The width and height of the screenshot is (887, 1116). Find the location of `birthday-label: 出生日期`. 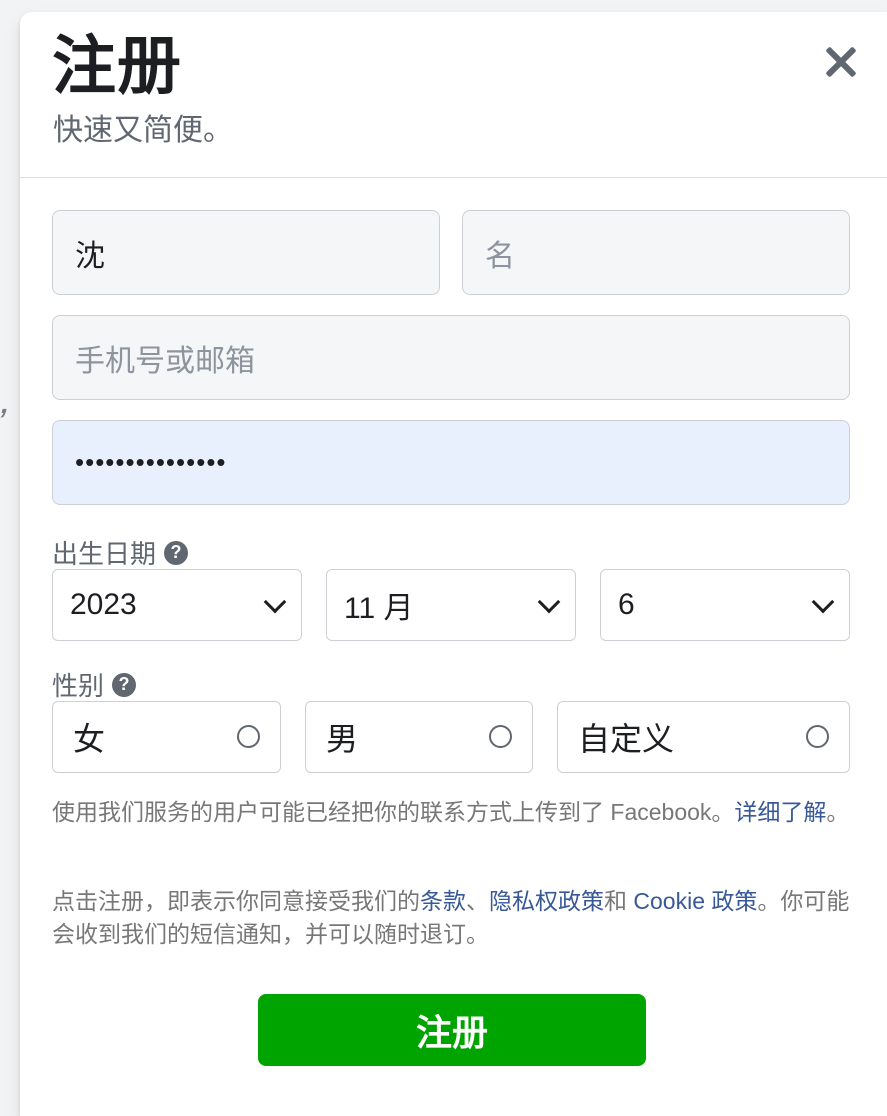

birthday-label: 出生日期 is located at coordinates (104, 554).